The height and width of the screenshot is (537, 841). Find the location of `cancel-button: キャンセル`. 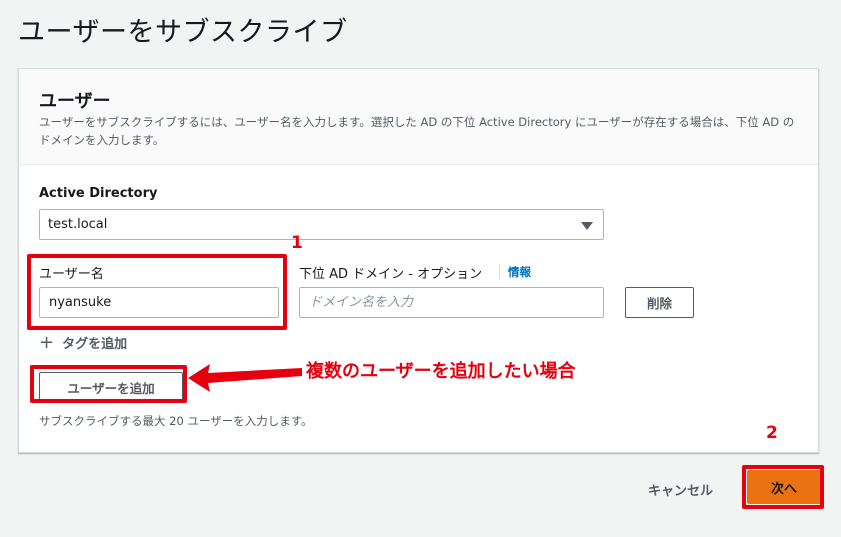

cancel-button: キャンセル is located at coordinates (680, 489).